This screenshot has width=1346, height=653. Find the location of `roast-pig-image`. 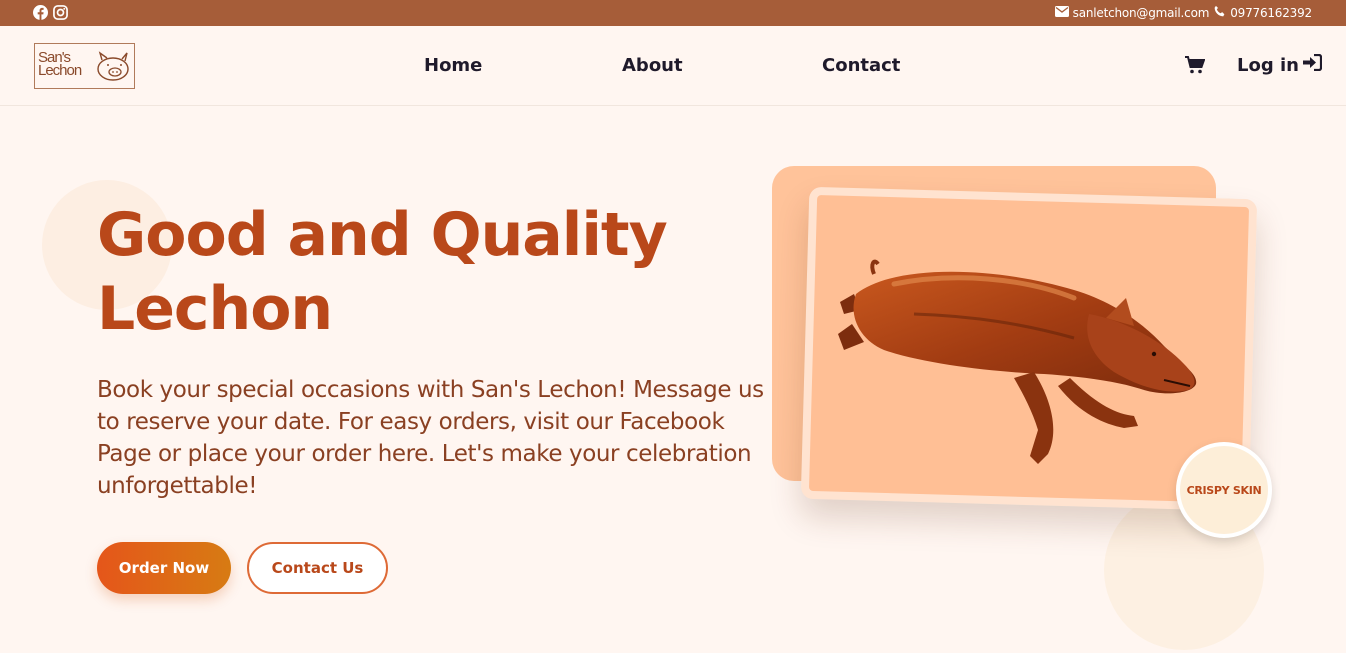

roast-pig-image is located at coordinates (1017, 361).